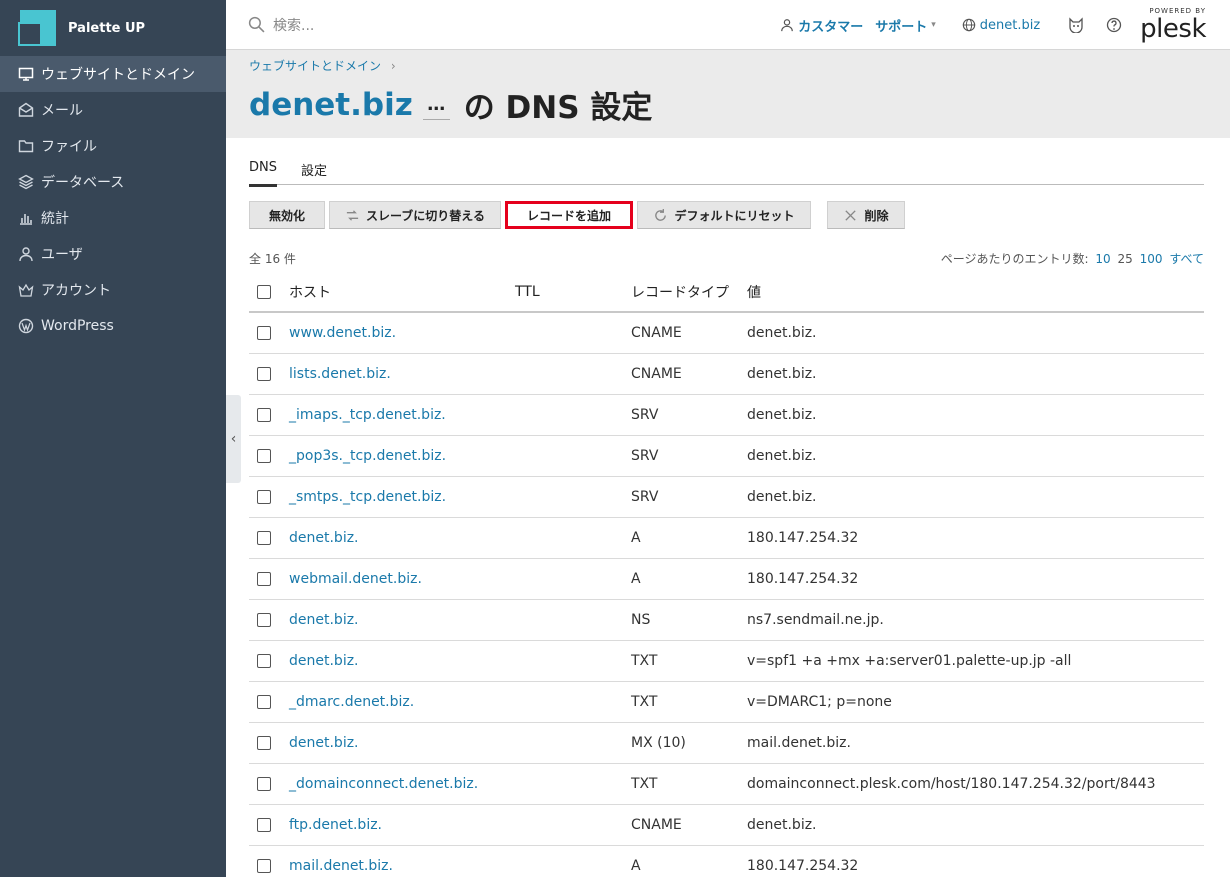 This screenshot has width=1230, height=877. What do you see at coordinates (402, 415) in the screenshot?
I see `row-host-link: _imaps._tcp.denet.biz.` at bounding box center [402, 415].